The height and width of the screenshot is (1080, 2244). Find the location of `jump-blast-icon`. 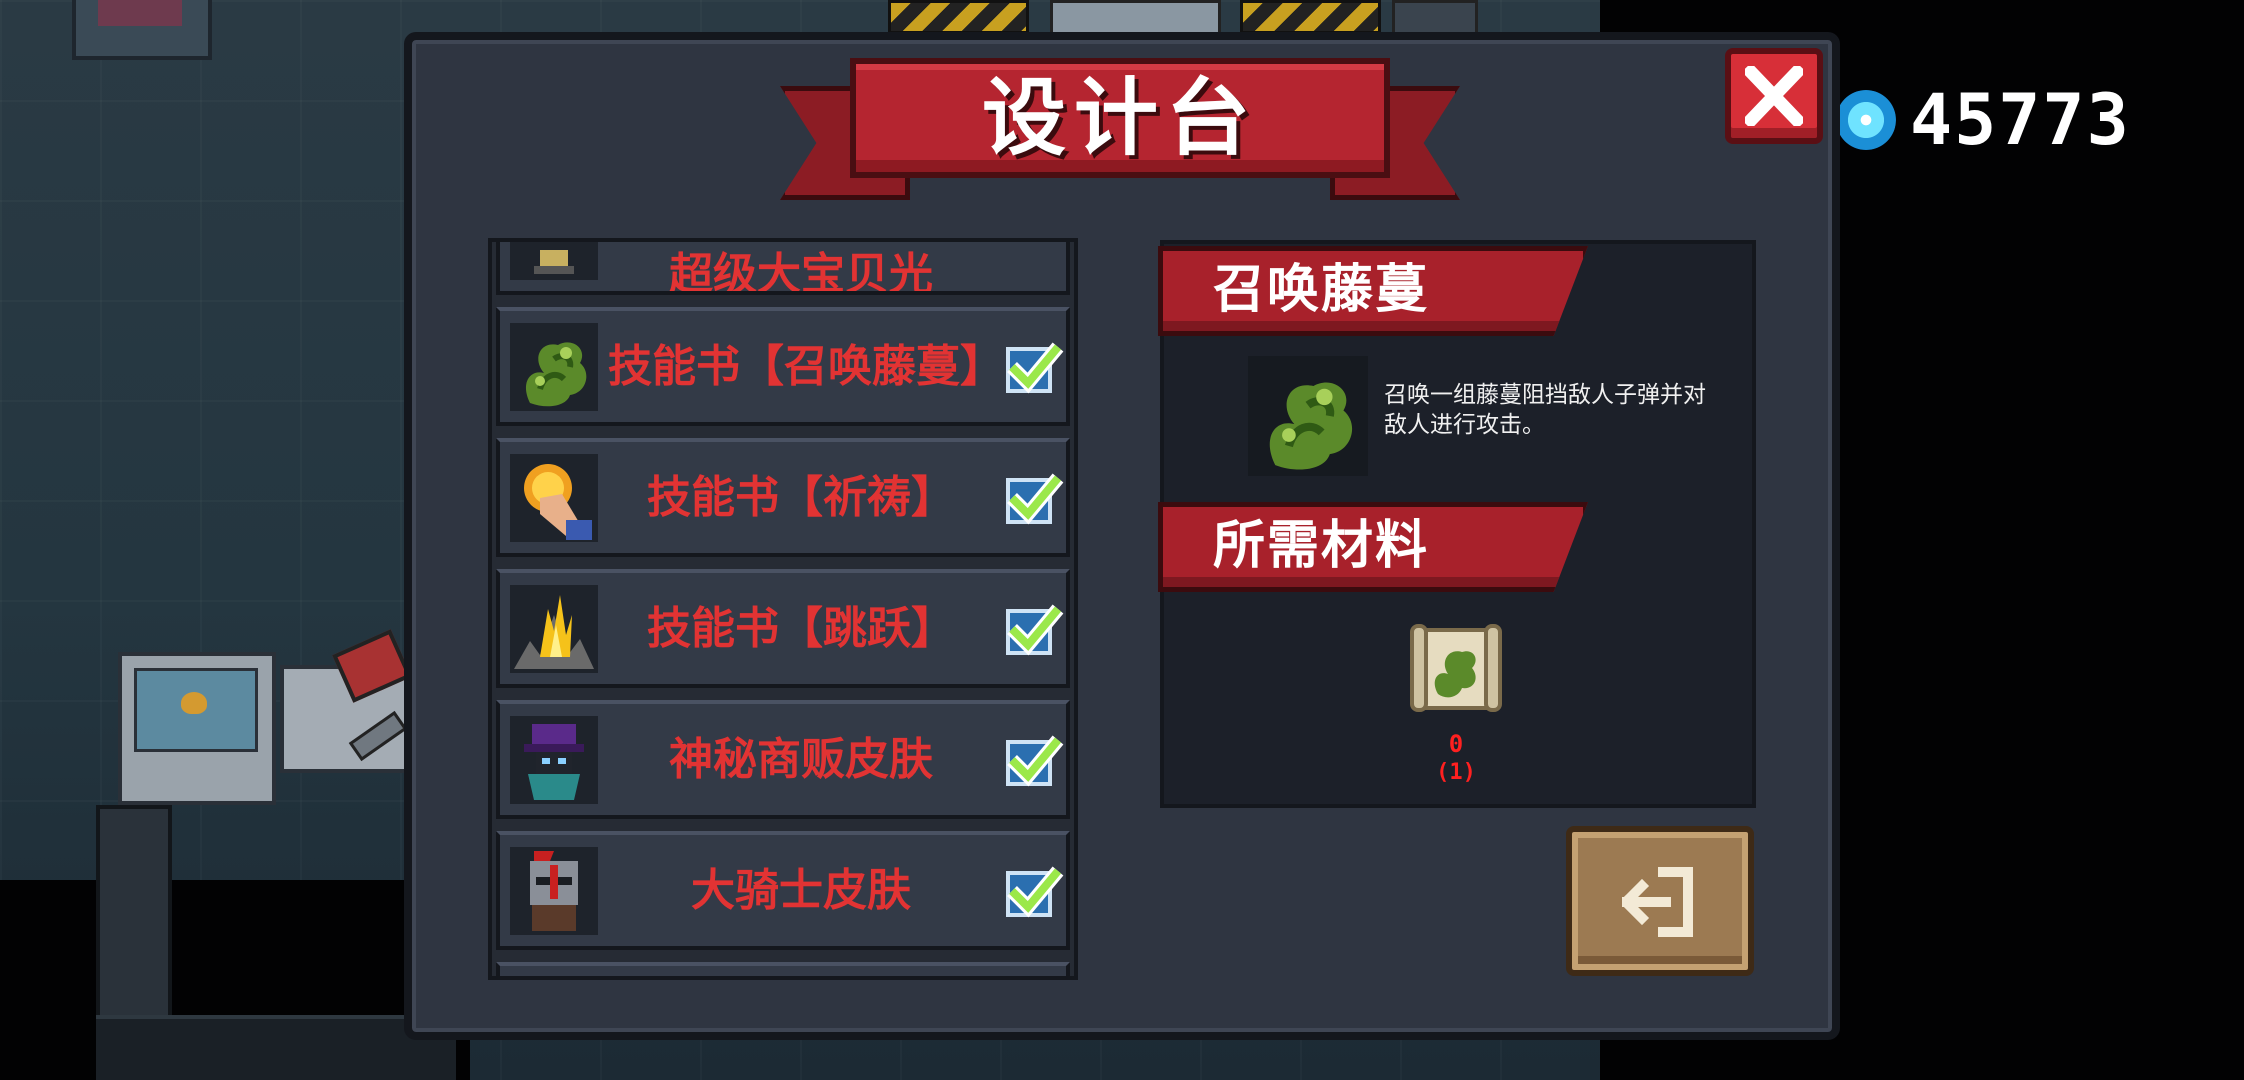

jump-blast-icon is located at coordinates (554, 629).